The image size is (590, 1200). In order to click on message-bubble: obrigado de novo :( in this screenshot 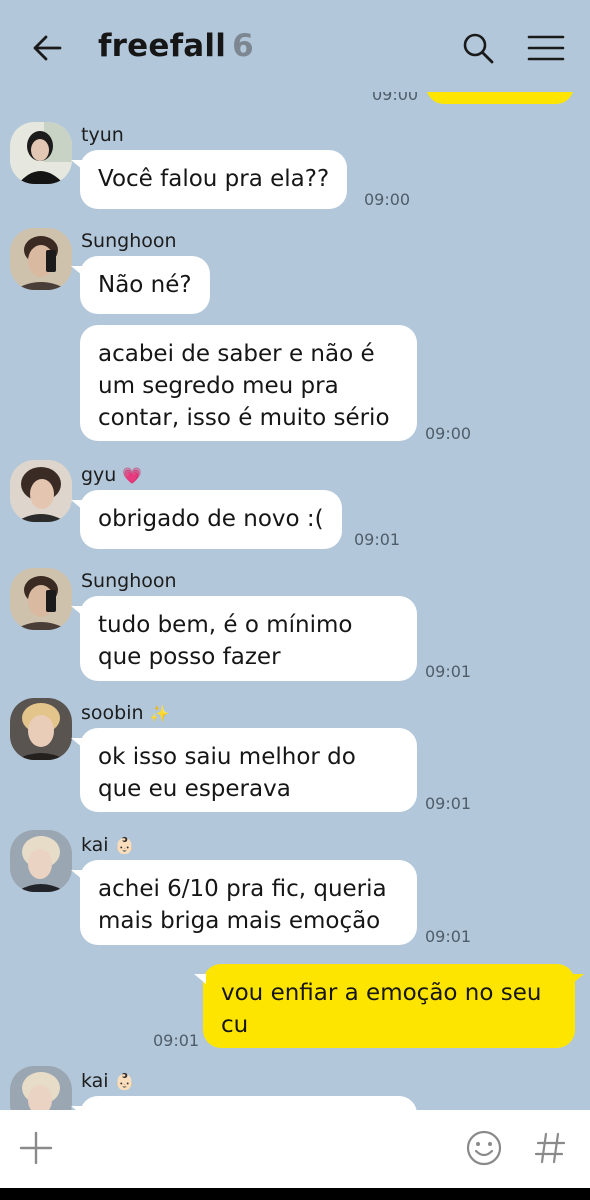, I will do `click(206, 519)`.